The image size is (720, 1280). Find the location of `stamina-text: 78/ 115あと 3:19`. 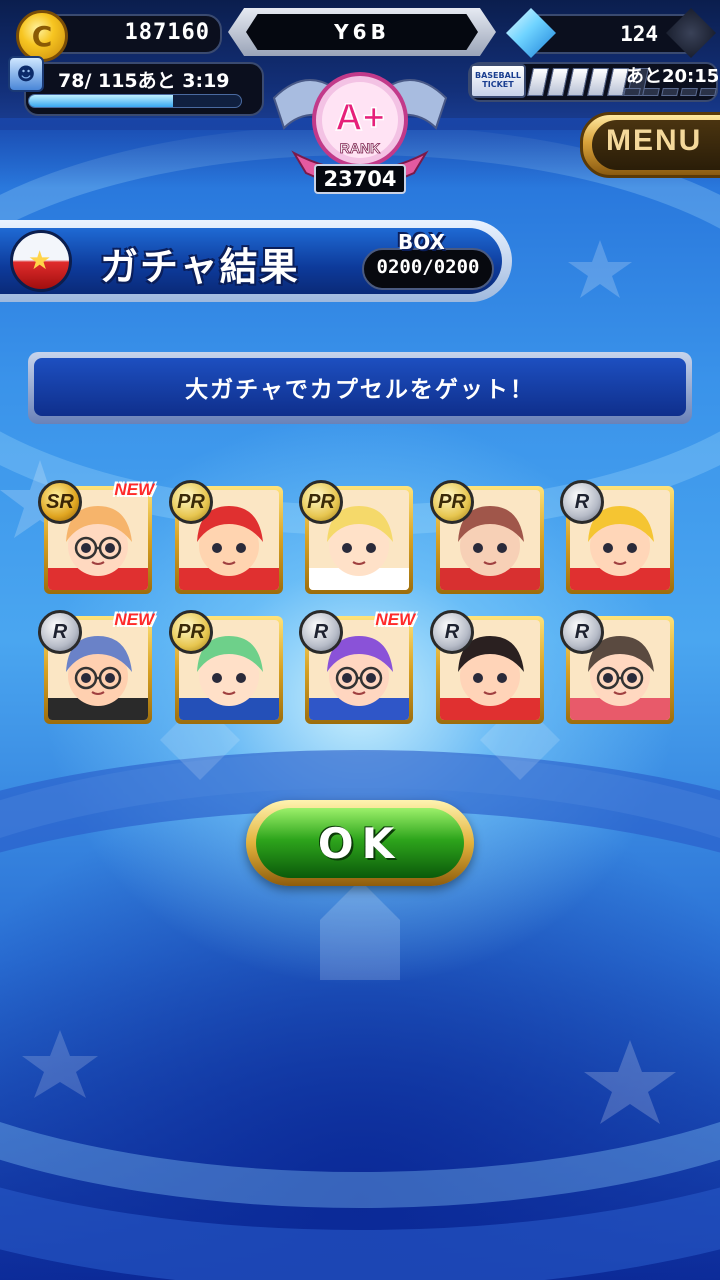

stamina-text: 78/ 115あと 3:19 is located at coordinates (144, 81).